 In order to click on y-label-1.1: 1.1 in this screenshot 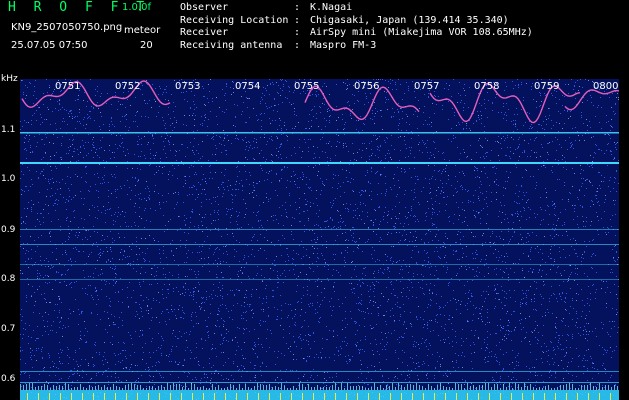, I will do `click(8, 130)`.